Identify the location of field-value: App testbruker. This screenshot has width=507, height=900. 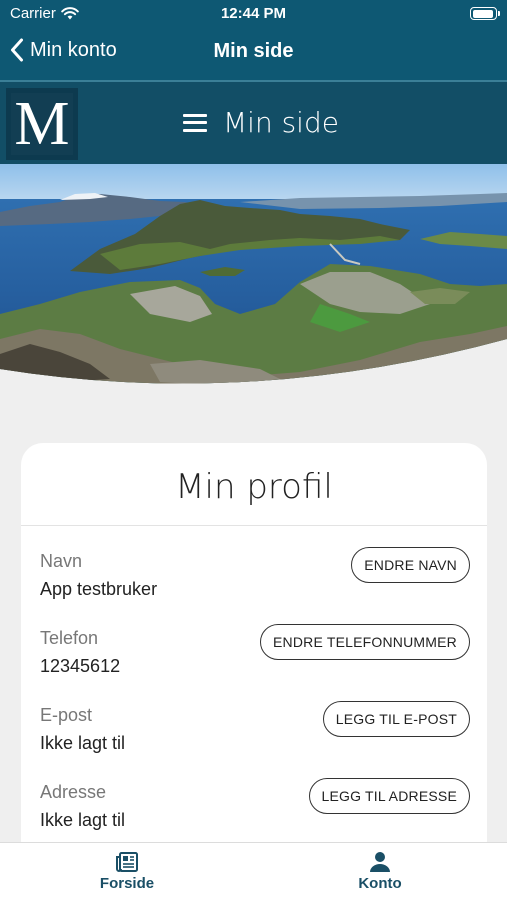
(99, 589).